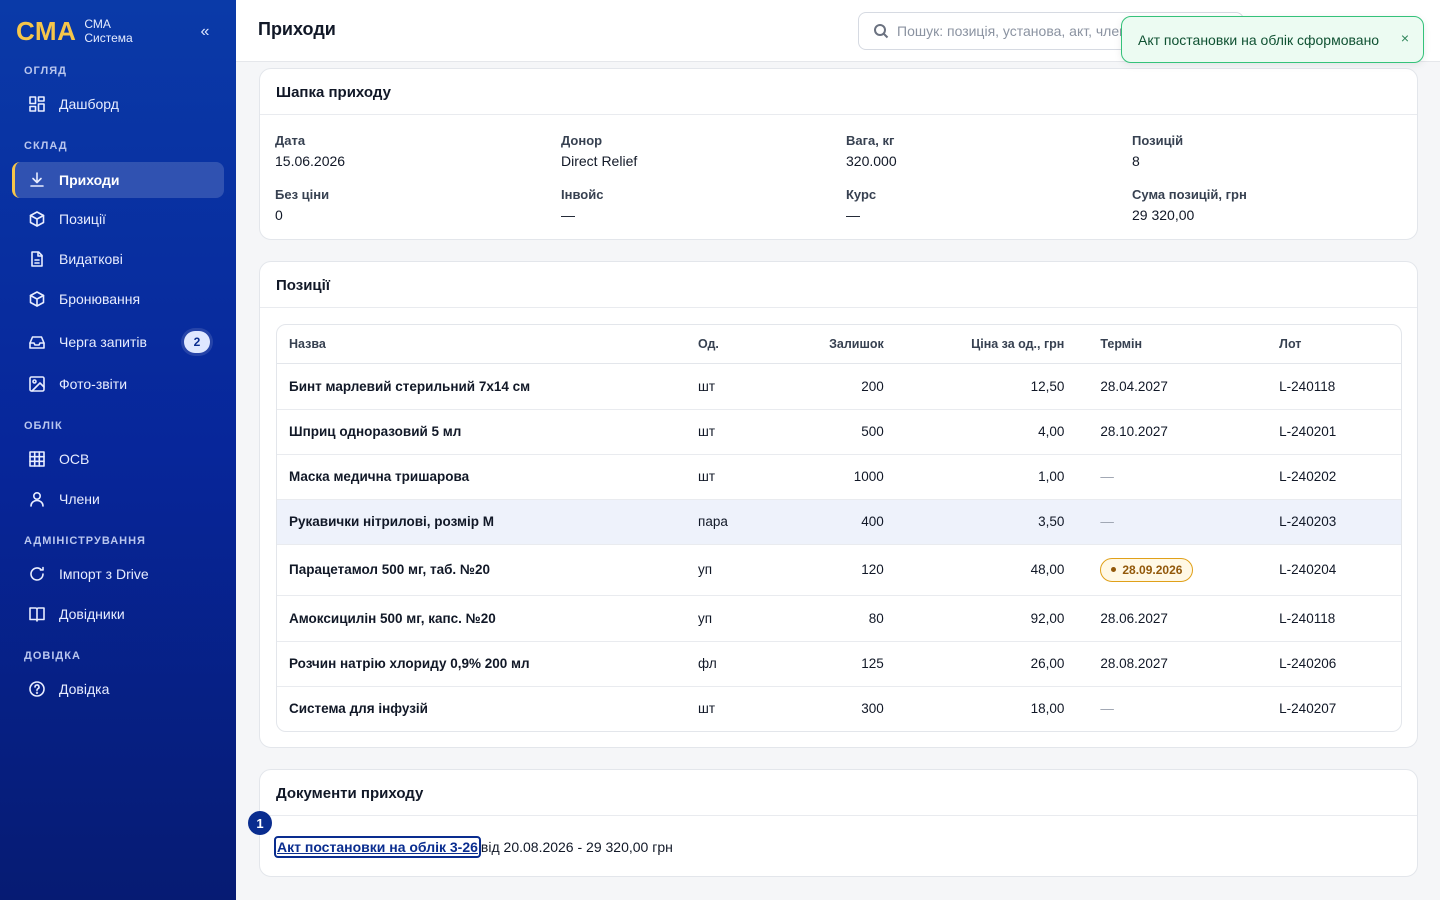 The image size is (1440, 900). I want to click on brand-logo: СМА, so click(46, 31).